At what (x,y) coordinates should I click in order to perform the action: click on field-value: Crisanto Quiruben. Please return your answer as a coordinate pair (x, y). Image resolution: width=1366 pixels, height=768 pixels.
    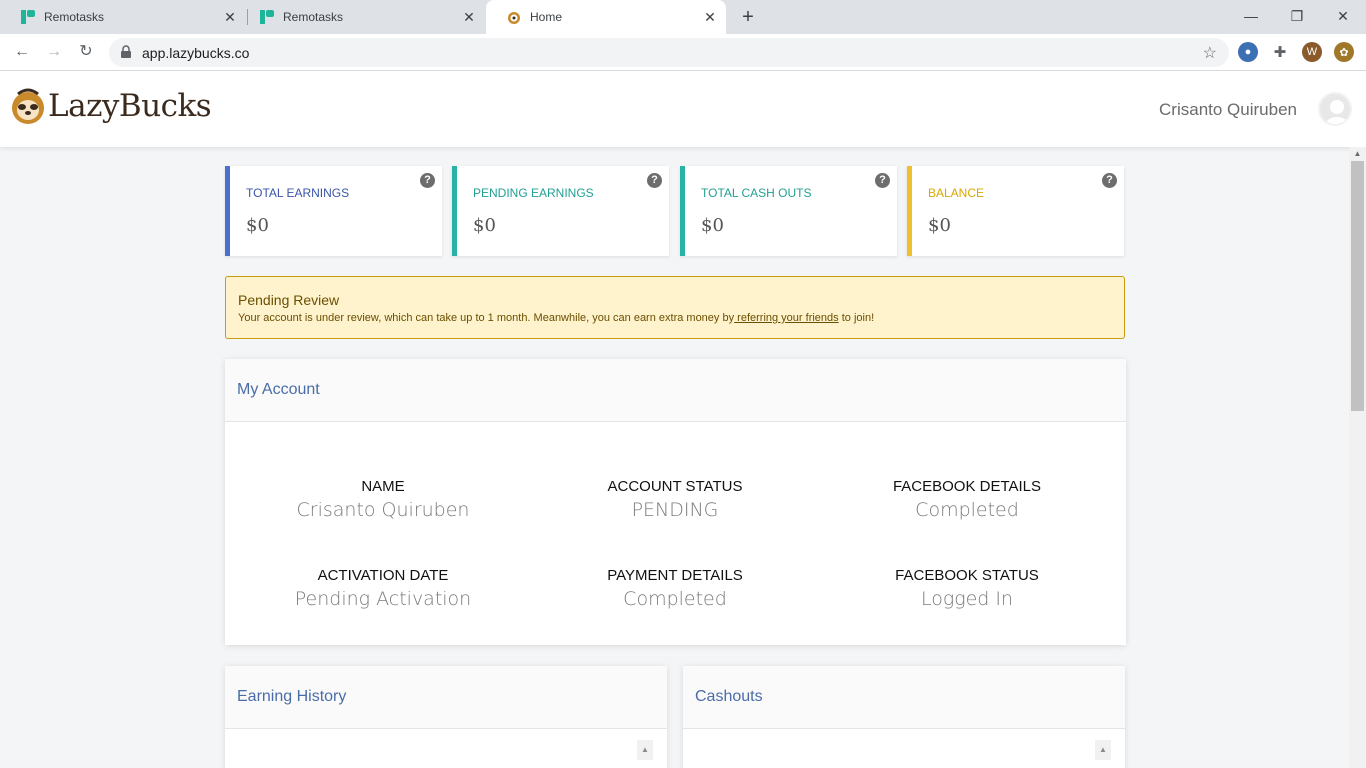
    Looking at the image, I should click on (383, 510).